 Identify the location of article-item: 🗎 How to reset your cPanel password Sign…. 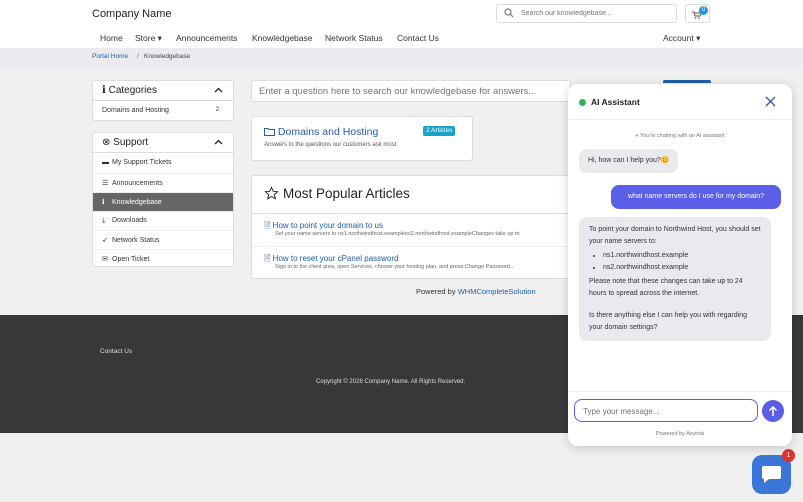
(411, 262).